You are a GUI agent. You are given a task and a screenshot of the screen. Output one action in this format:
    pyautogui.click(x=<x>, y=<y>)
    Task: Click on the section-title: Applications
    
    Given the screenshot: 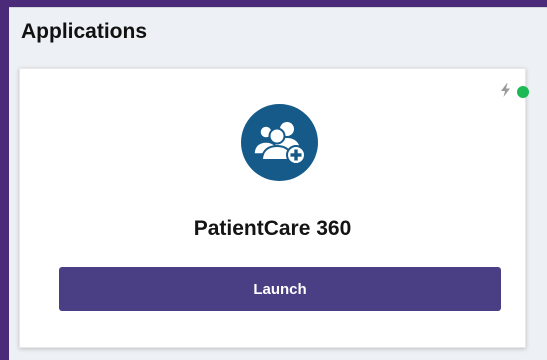 What is the action you would take?
    pyautogui.click(x=84, y=31)
    